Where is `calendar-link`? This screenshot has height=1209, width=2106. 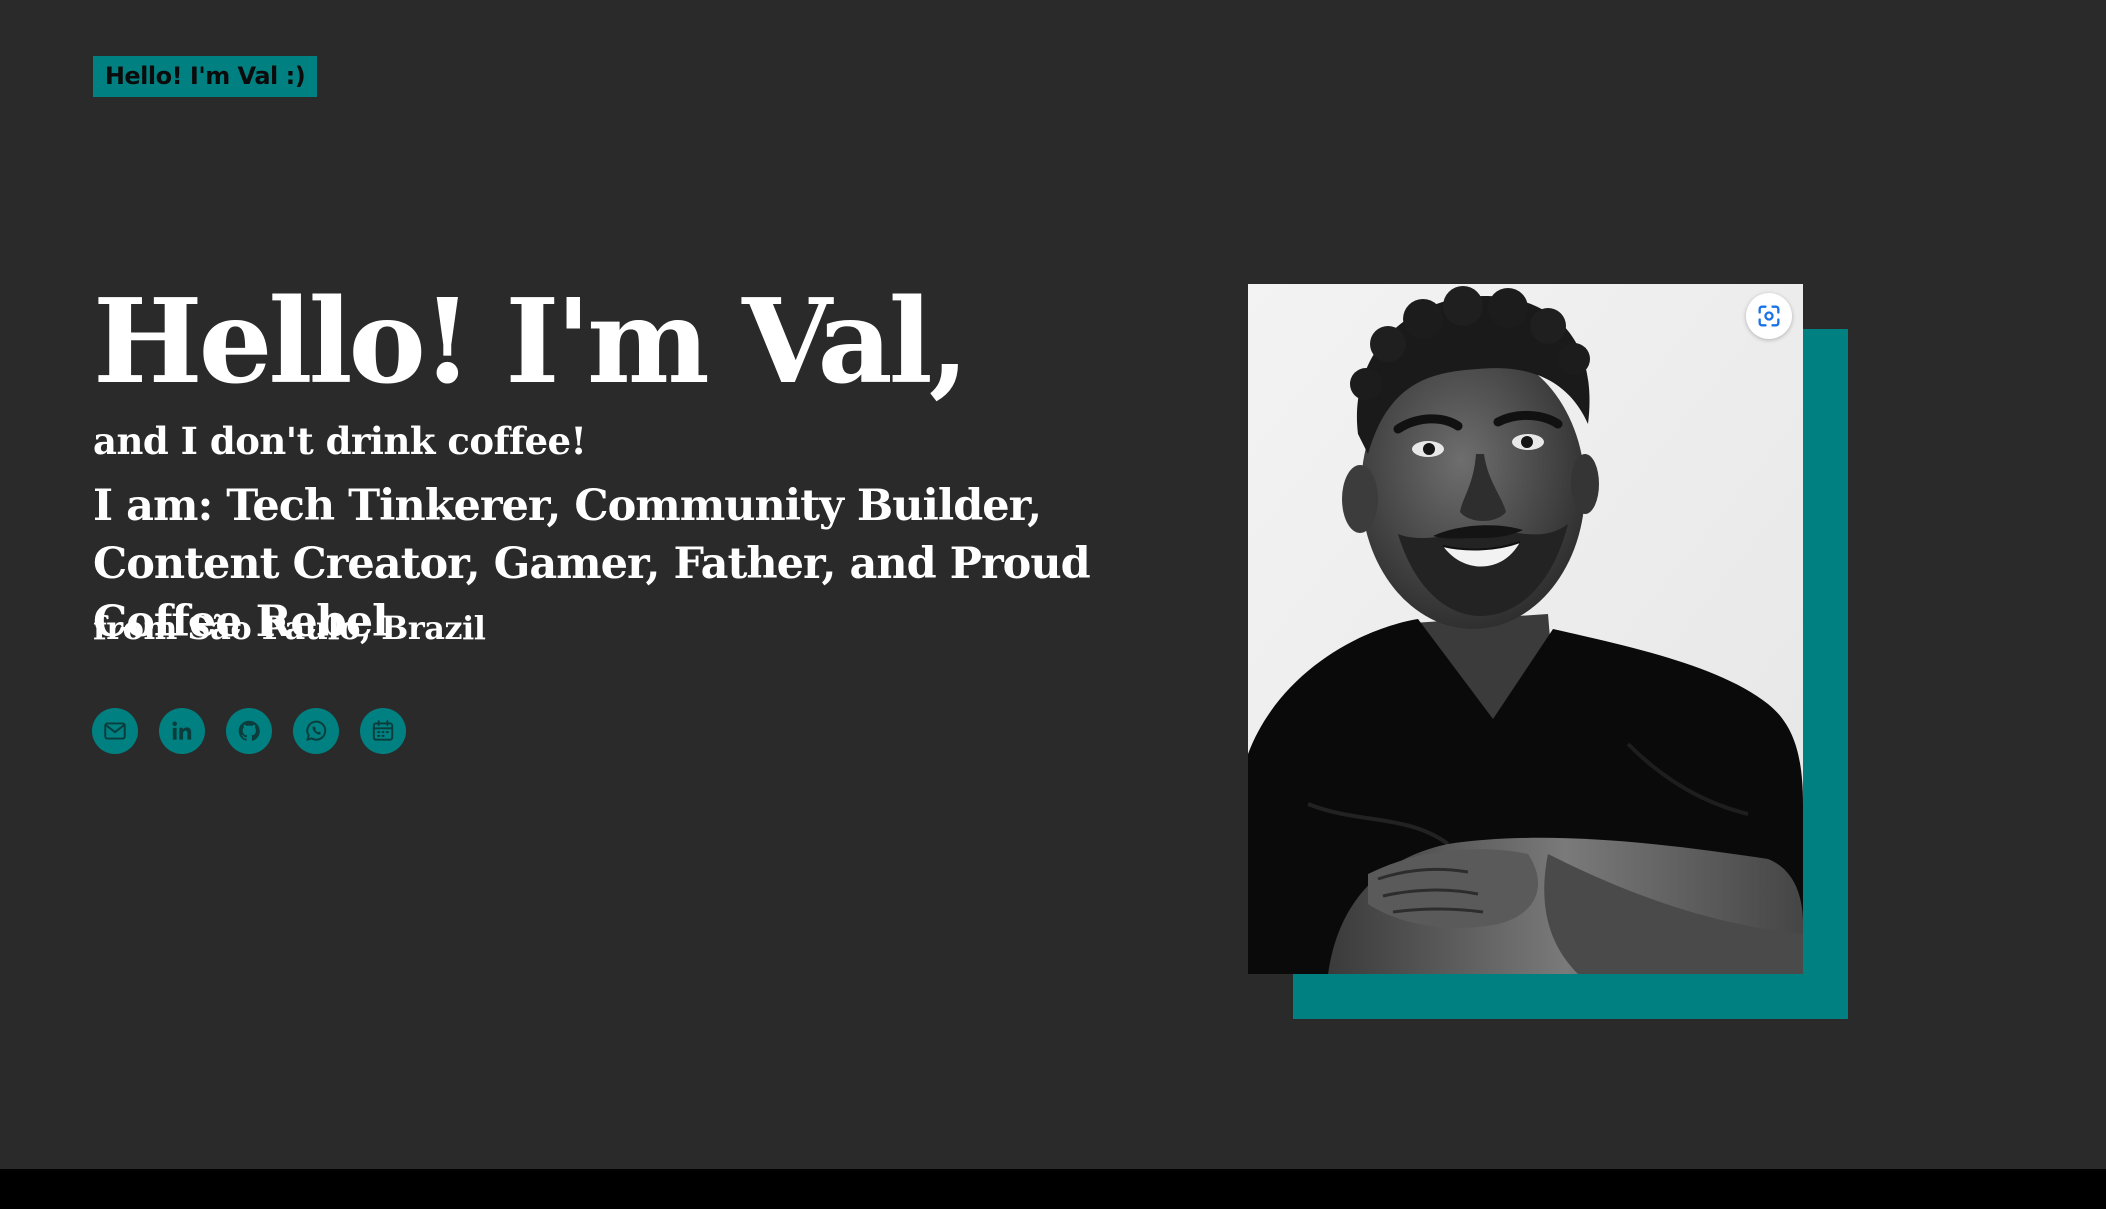
calendar-link is located at coordinates (383, 731).